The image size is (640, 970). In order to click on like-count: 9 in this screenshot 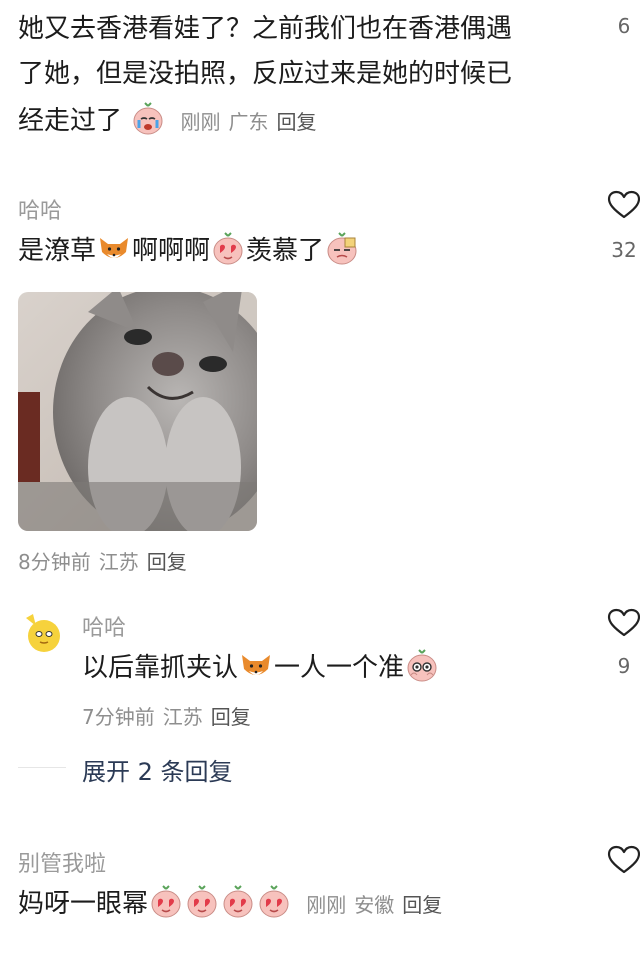, I will do `click(624, 666)`.